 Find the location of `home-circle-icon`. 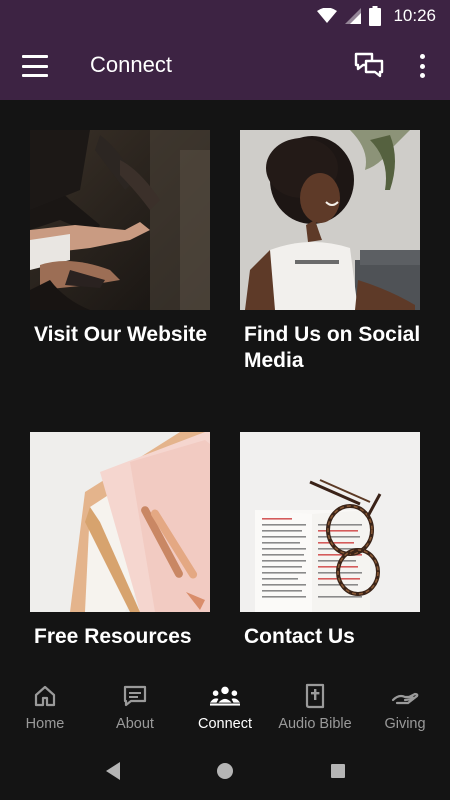

home-circle-icon is located at coordinates (225, 773).